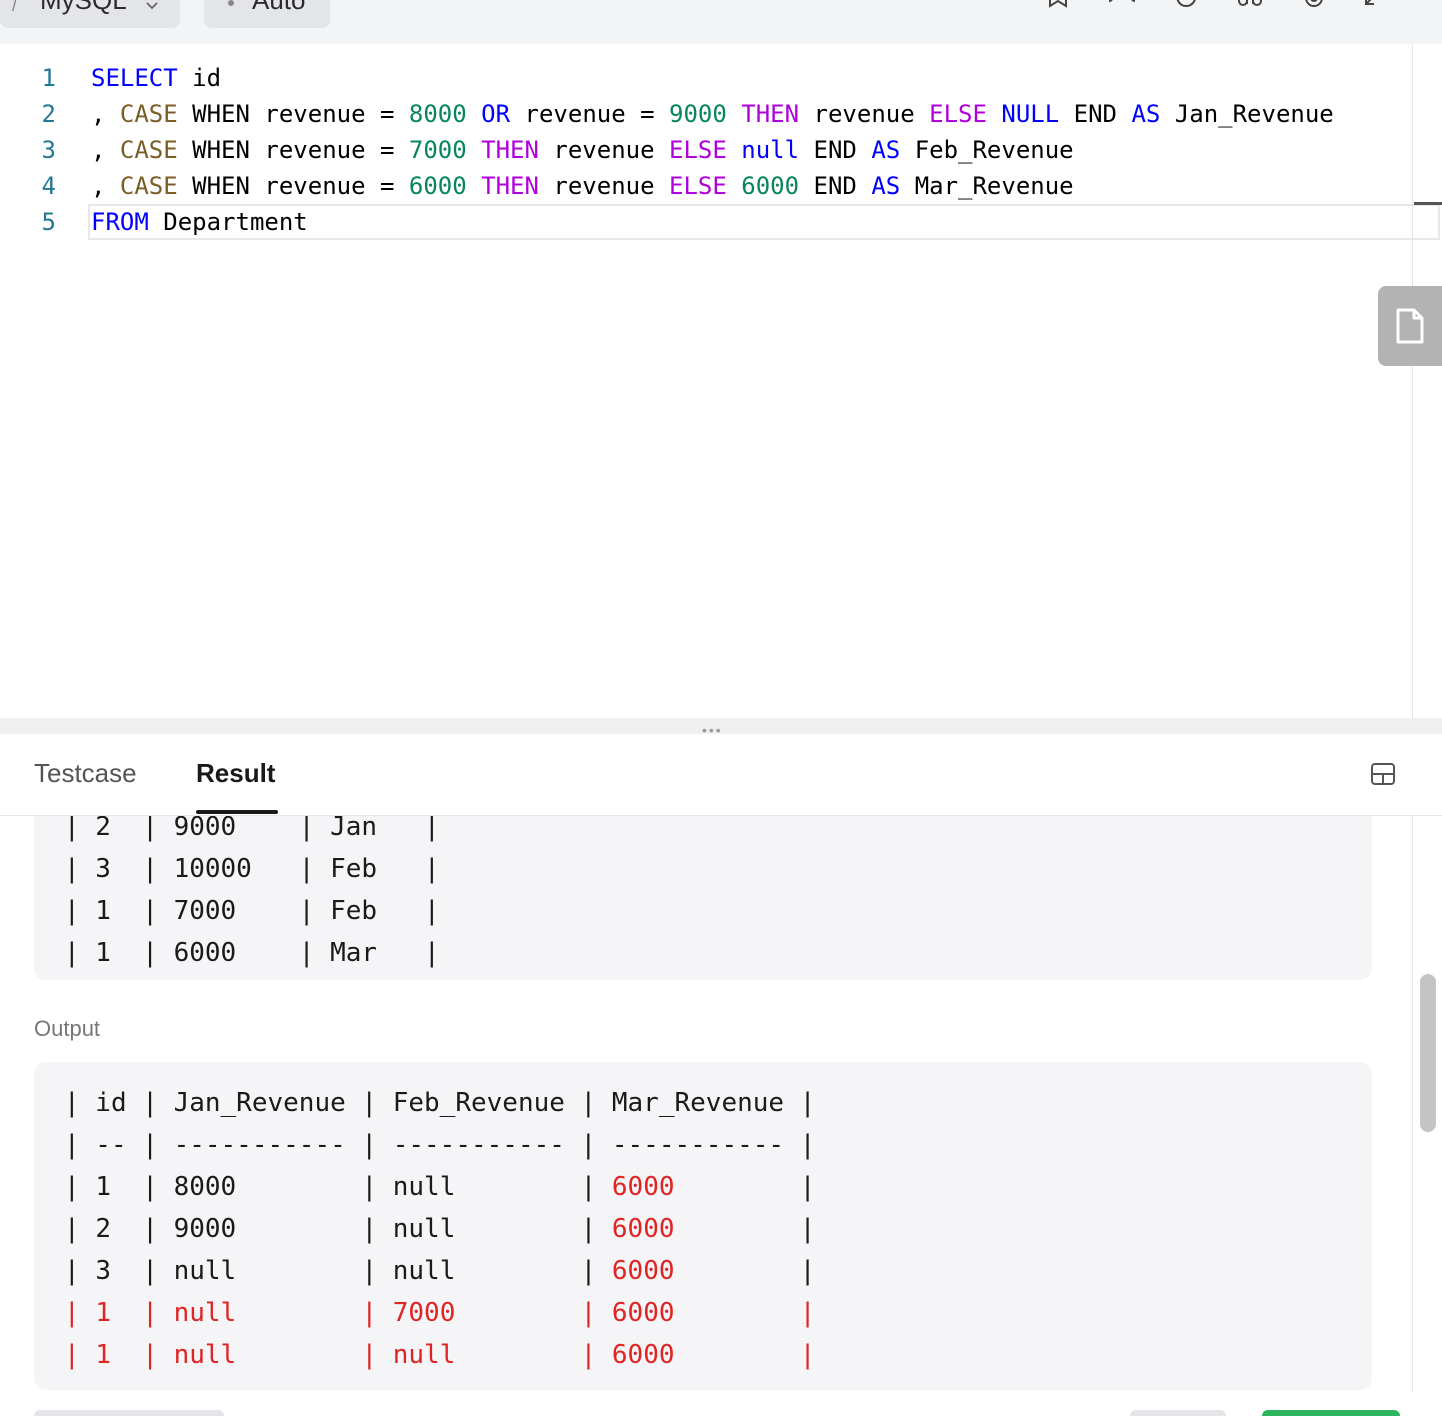 This screenshot has height=1416, width=1442. I want to click on bookmark-icon, so click(1058, 8).